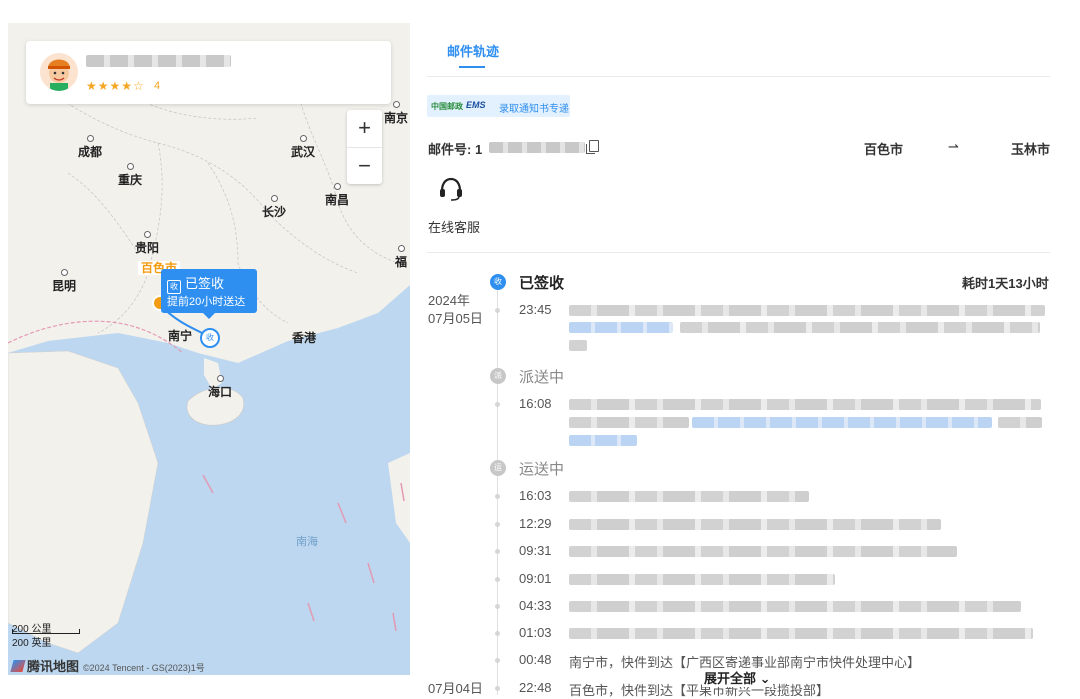 The width and height of the screenshot is (1080, 699). What do you see at coordinates (699, 690) in the screenshot?
I see `event-text: 百色市，快件到达【平果市新兴一段揽投部】` at bounding box center [699, 690].